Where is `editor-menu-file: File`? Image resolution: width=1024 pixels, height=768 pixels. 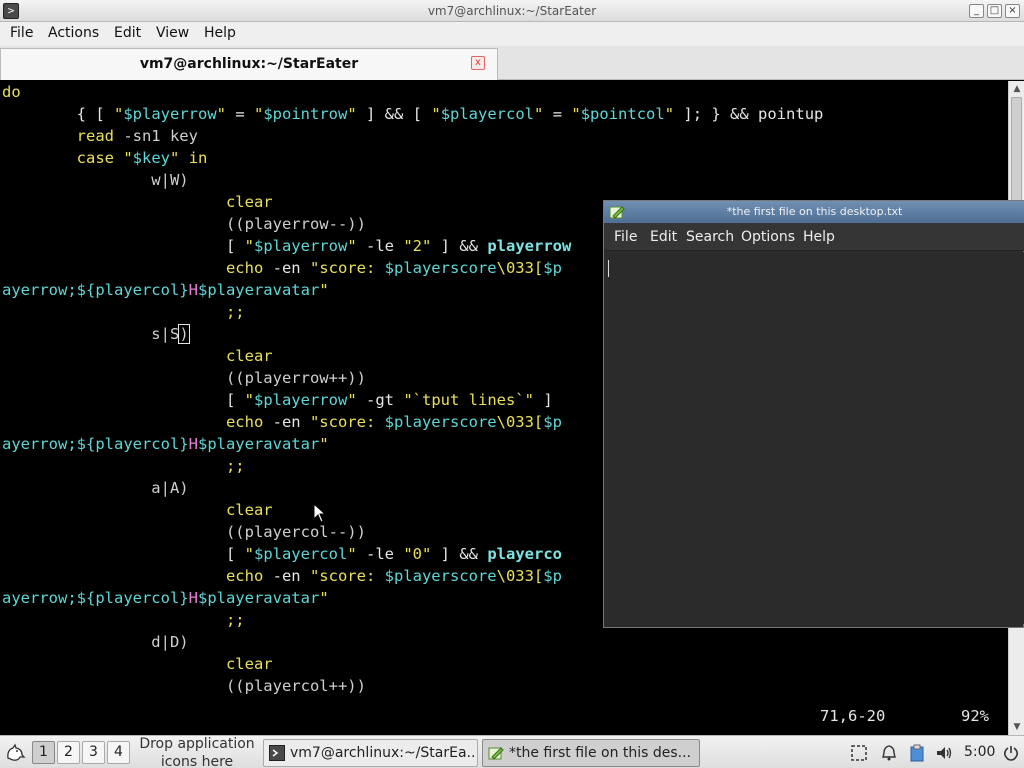
editor-menu-file: File is located at coordinates (625, 237).